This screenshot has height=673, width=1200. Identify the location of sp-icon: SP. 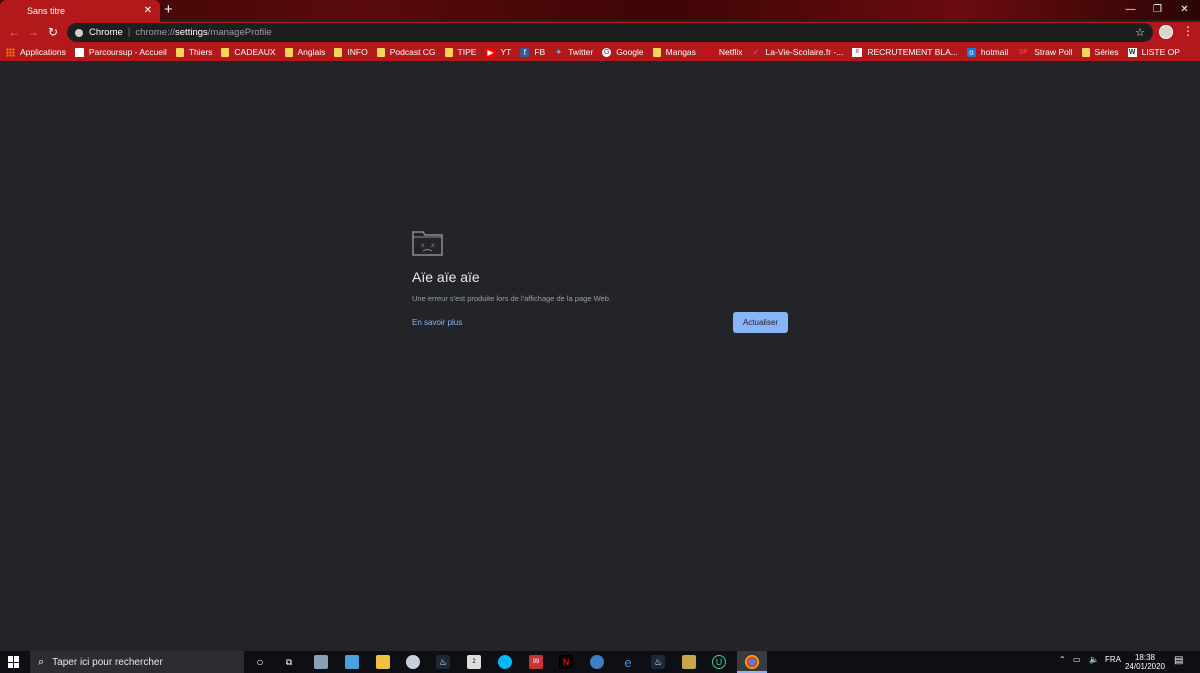
(1023, 52).